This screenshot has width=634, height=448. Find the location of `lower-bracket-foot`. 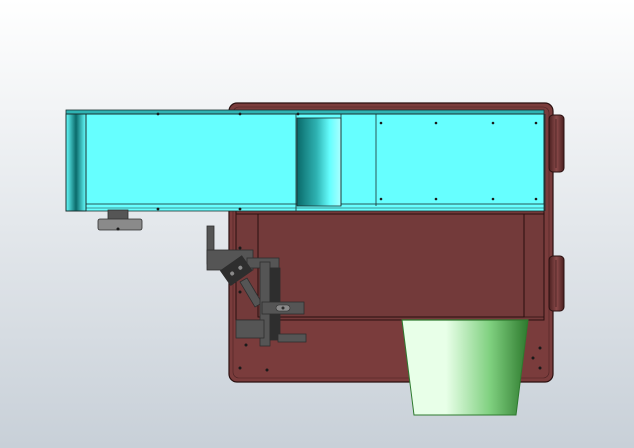

lower-bracket-foot is located at coordinates (292, 338).